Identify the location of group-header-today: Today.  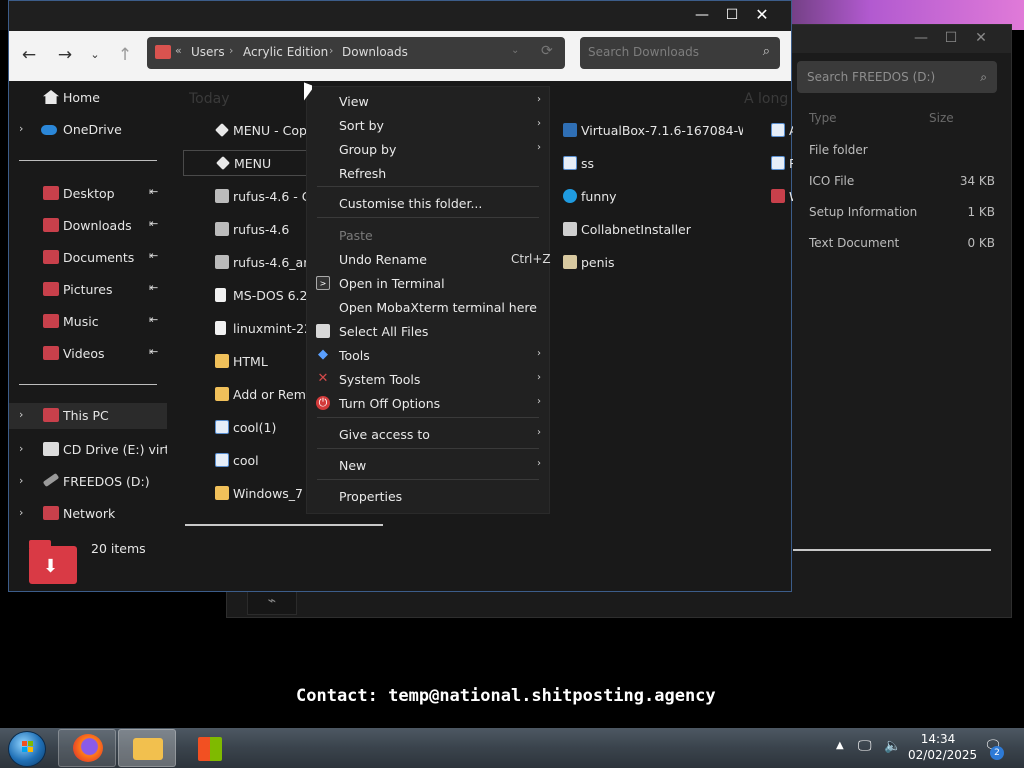
(209, 99).